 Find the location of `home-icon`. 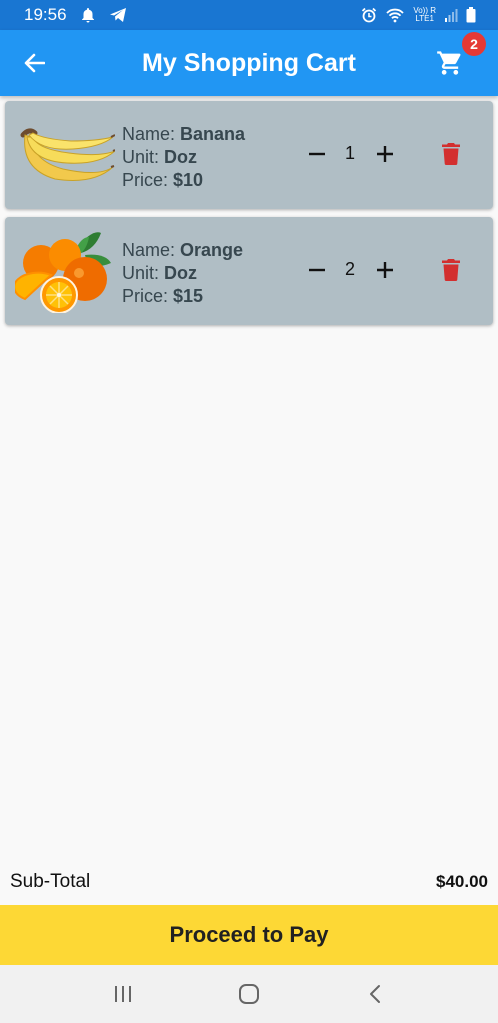

home-icon is located at coordinates (249, 994).